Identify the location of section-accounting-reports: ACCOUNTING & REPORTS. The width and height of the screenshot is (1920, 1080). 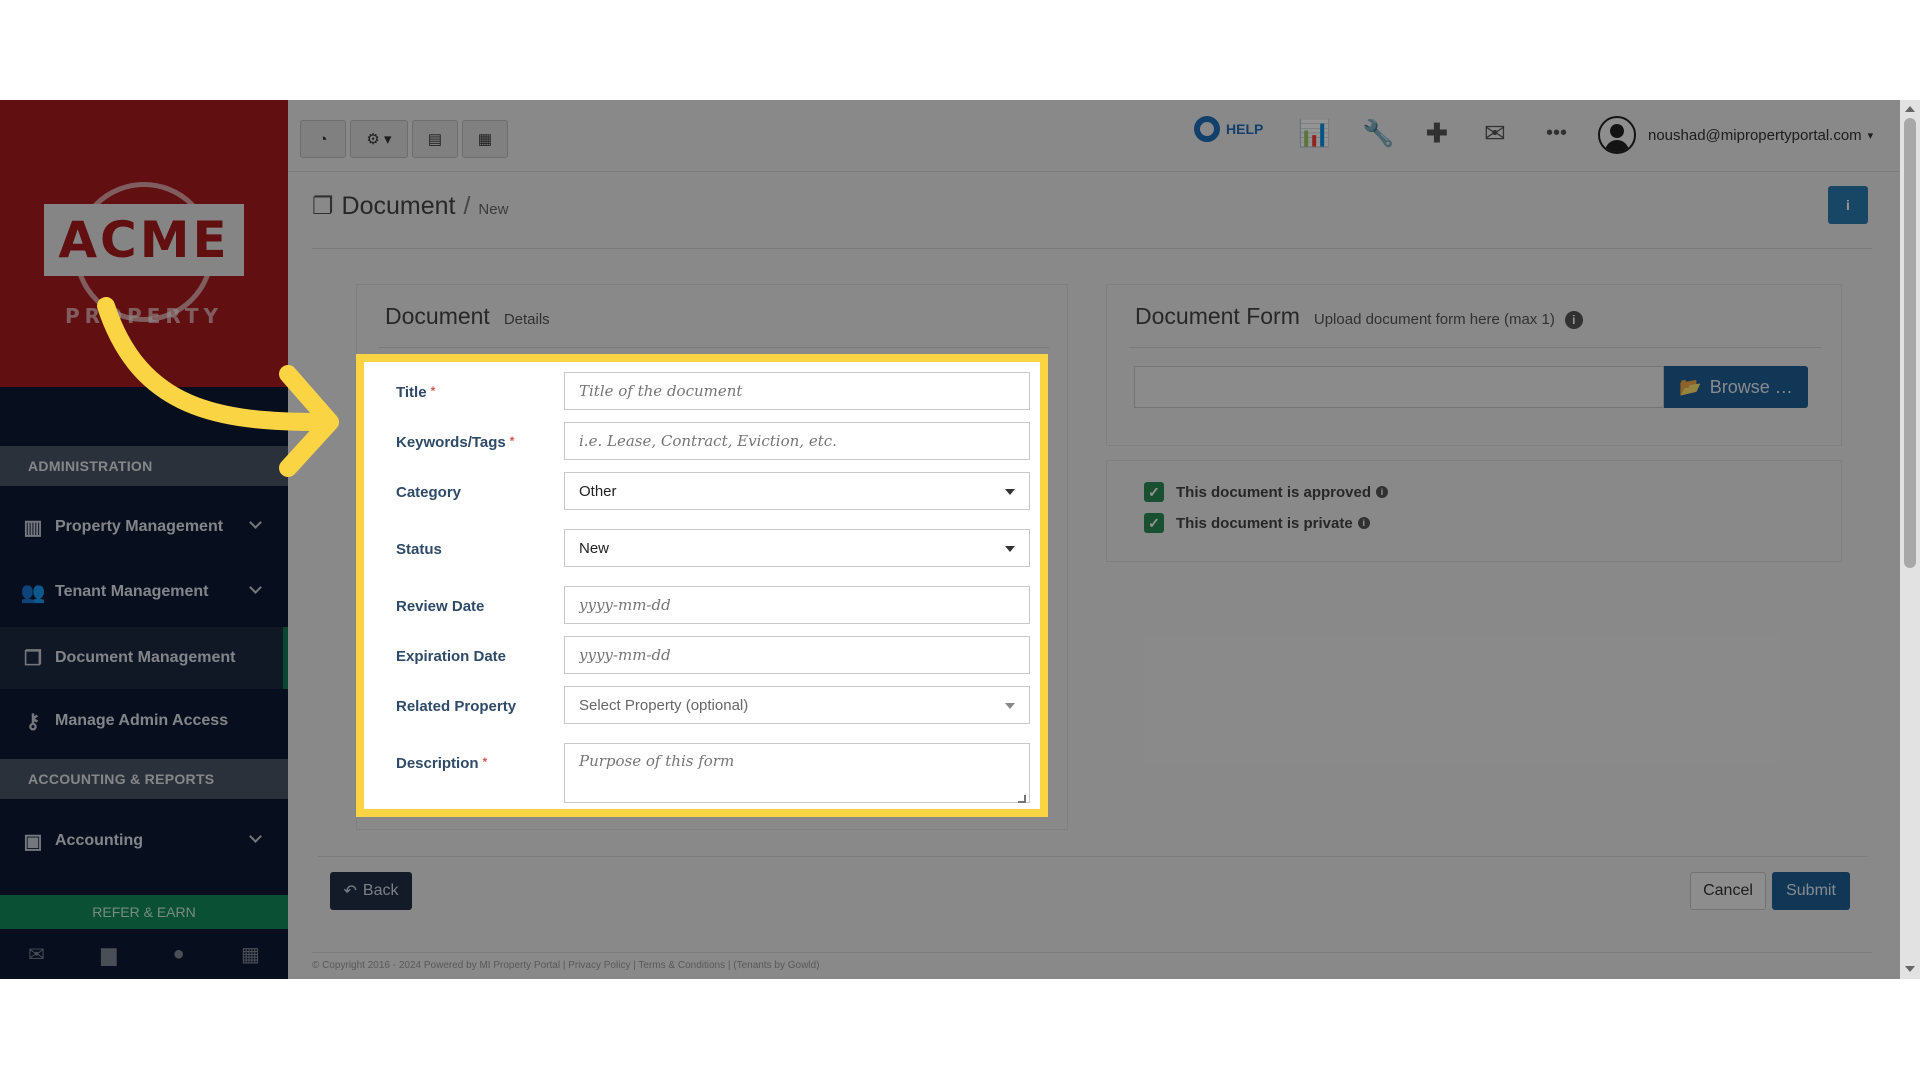
(144, 779).